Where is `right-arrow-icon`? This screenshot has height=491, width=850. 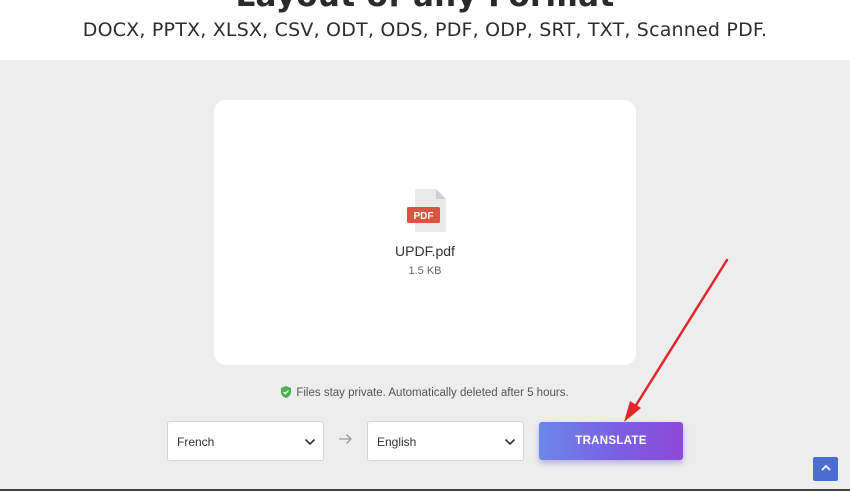 right-arrow-icon is located at coordinates (345, 441).